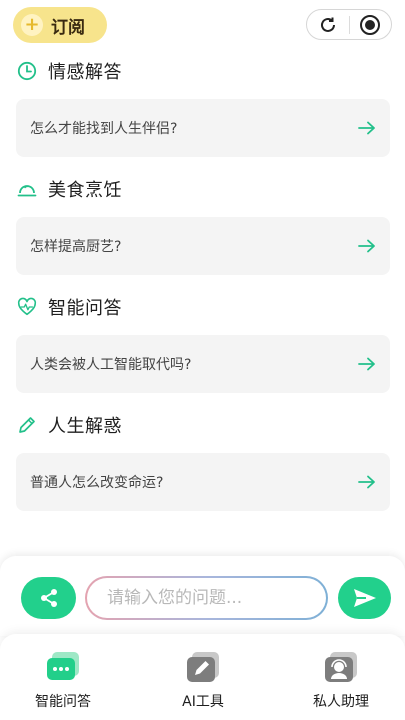 Image resolution: width=405 pixels, height=720 pixels. I want to click on heart-pulse-icon, so click(27, 307).